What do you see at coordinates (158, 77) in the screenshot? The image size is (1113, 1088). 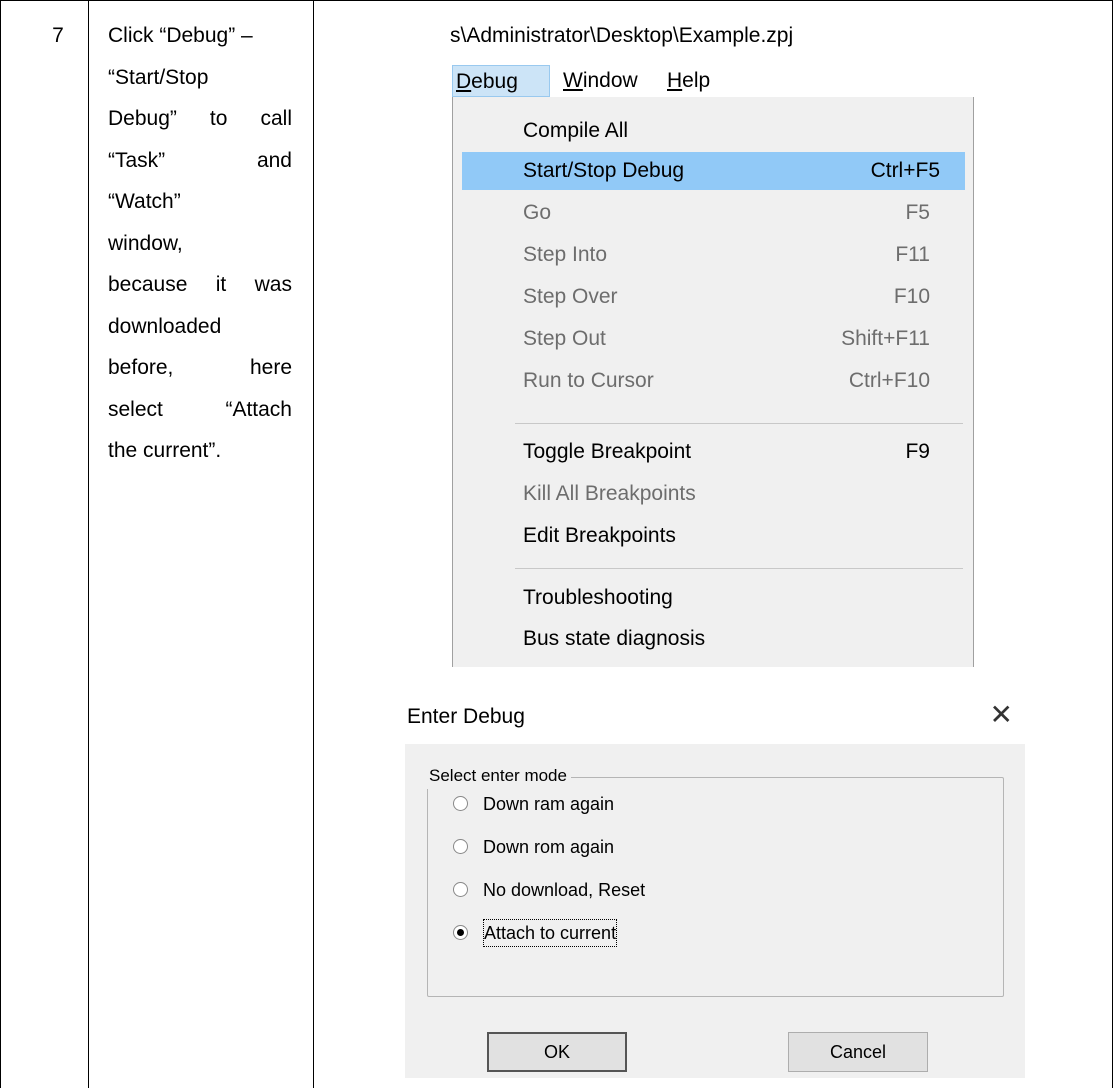 I see `instruction-line: “Start/Stop` at bounding box center [158, 77].